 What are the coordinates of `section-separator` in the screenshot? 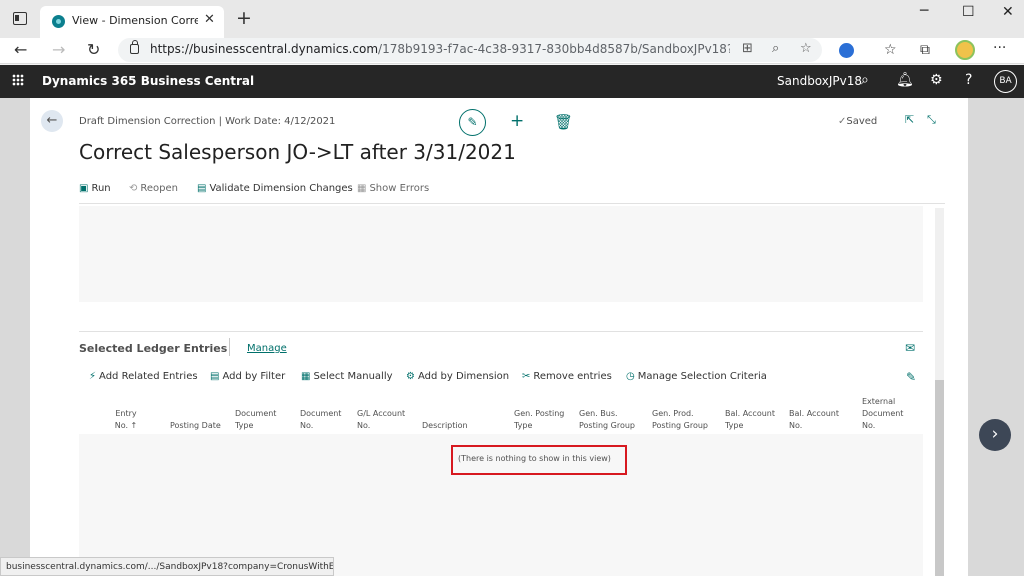 It's located at (229, 347).